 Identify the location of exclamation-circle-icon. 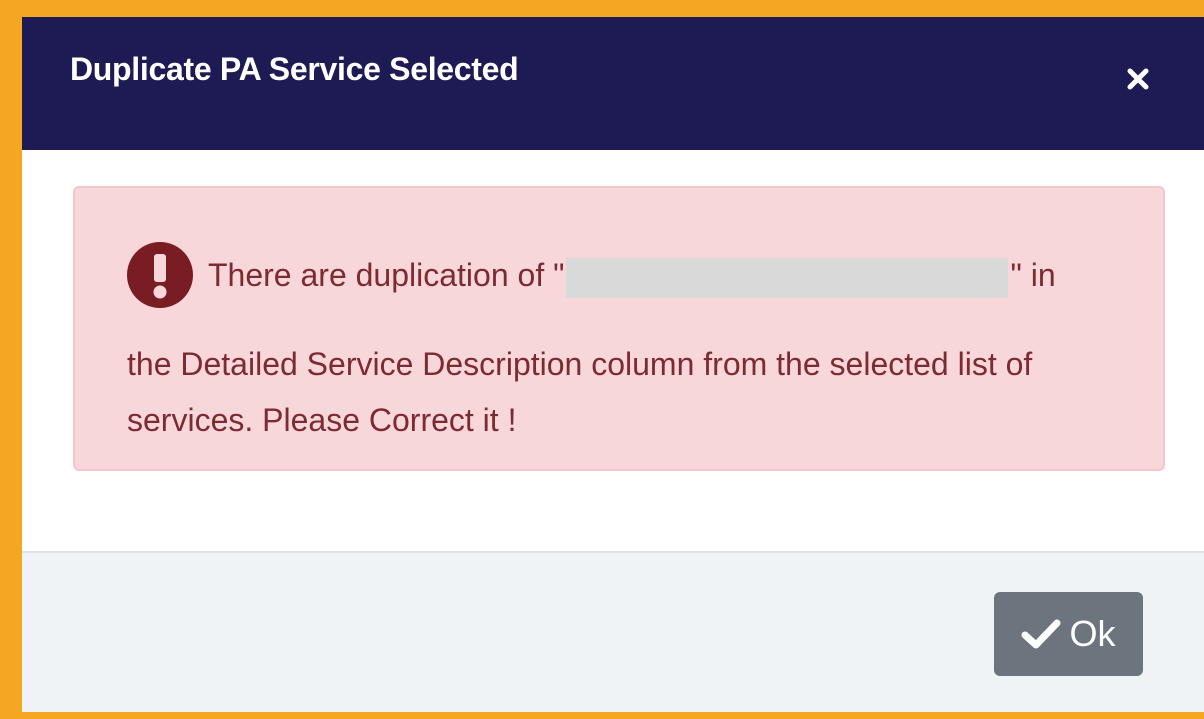
(160, 275).